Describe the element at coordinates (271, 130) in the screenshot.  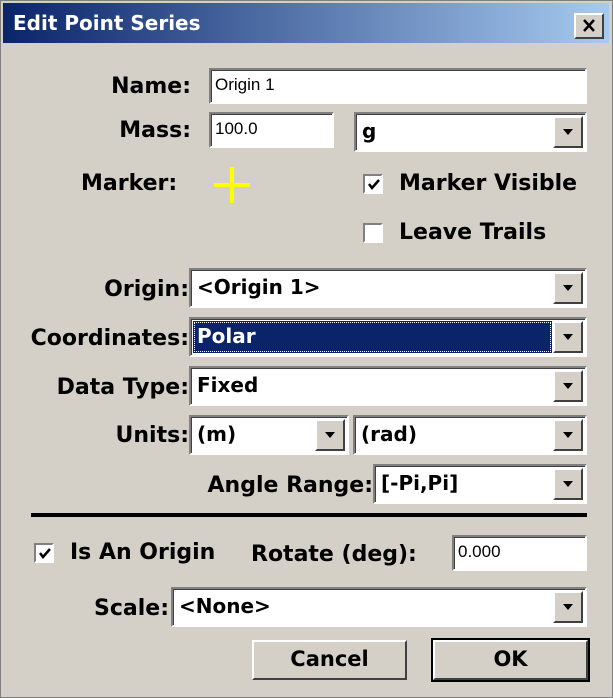
I see `mass-input: 100.0` at that location.